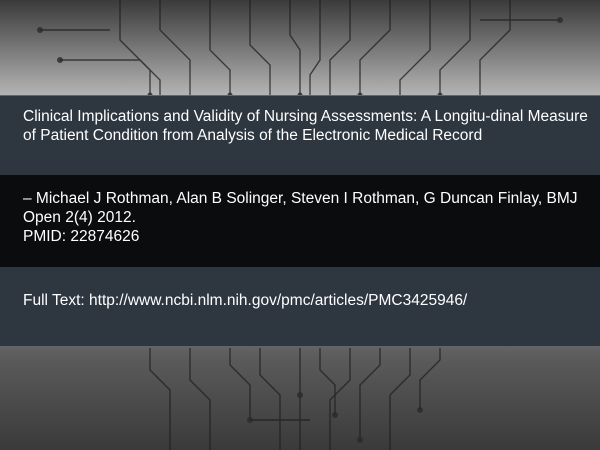 Image resolution: width=600 pixels, height=450 pixels. What do you see at coordinates (81, 236) in the screenshot?
I see `citation-pmid: PMID: 22874626` at bounding box center [81, 236].